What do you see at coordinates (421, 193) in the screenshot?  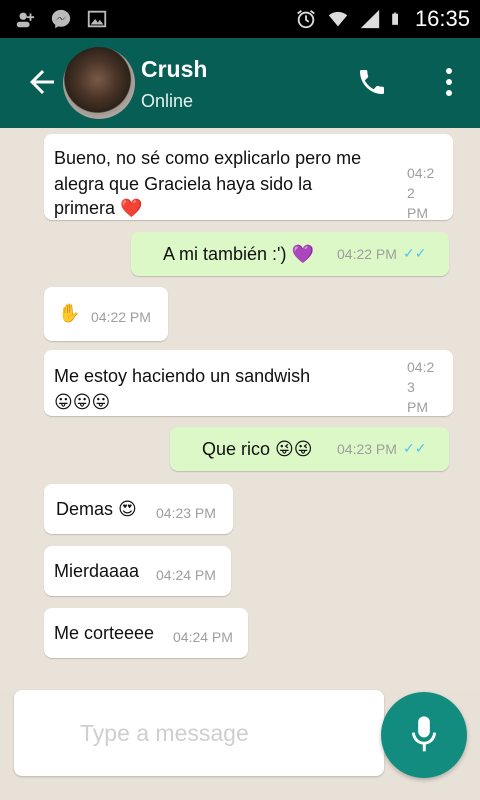 I see `message-time: 04:2 2 PM` at bounding box center [421, 193].